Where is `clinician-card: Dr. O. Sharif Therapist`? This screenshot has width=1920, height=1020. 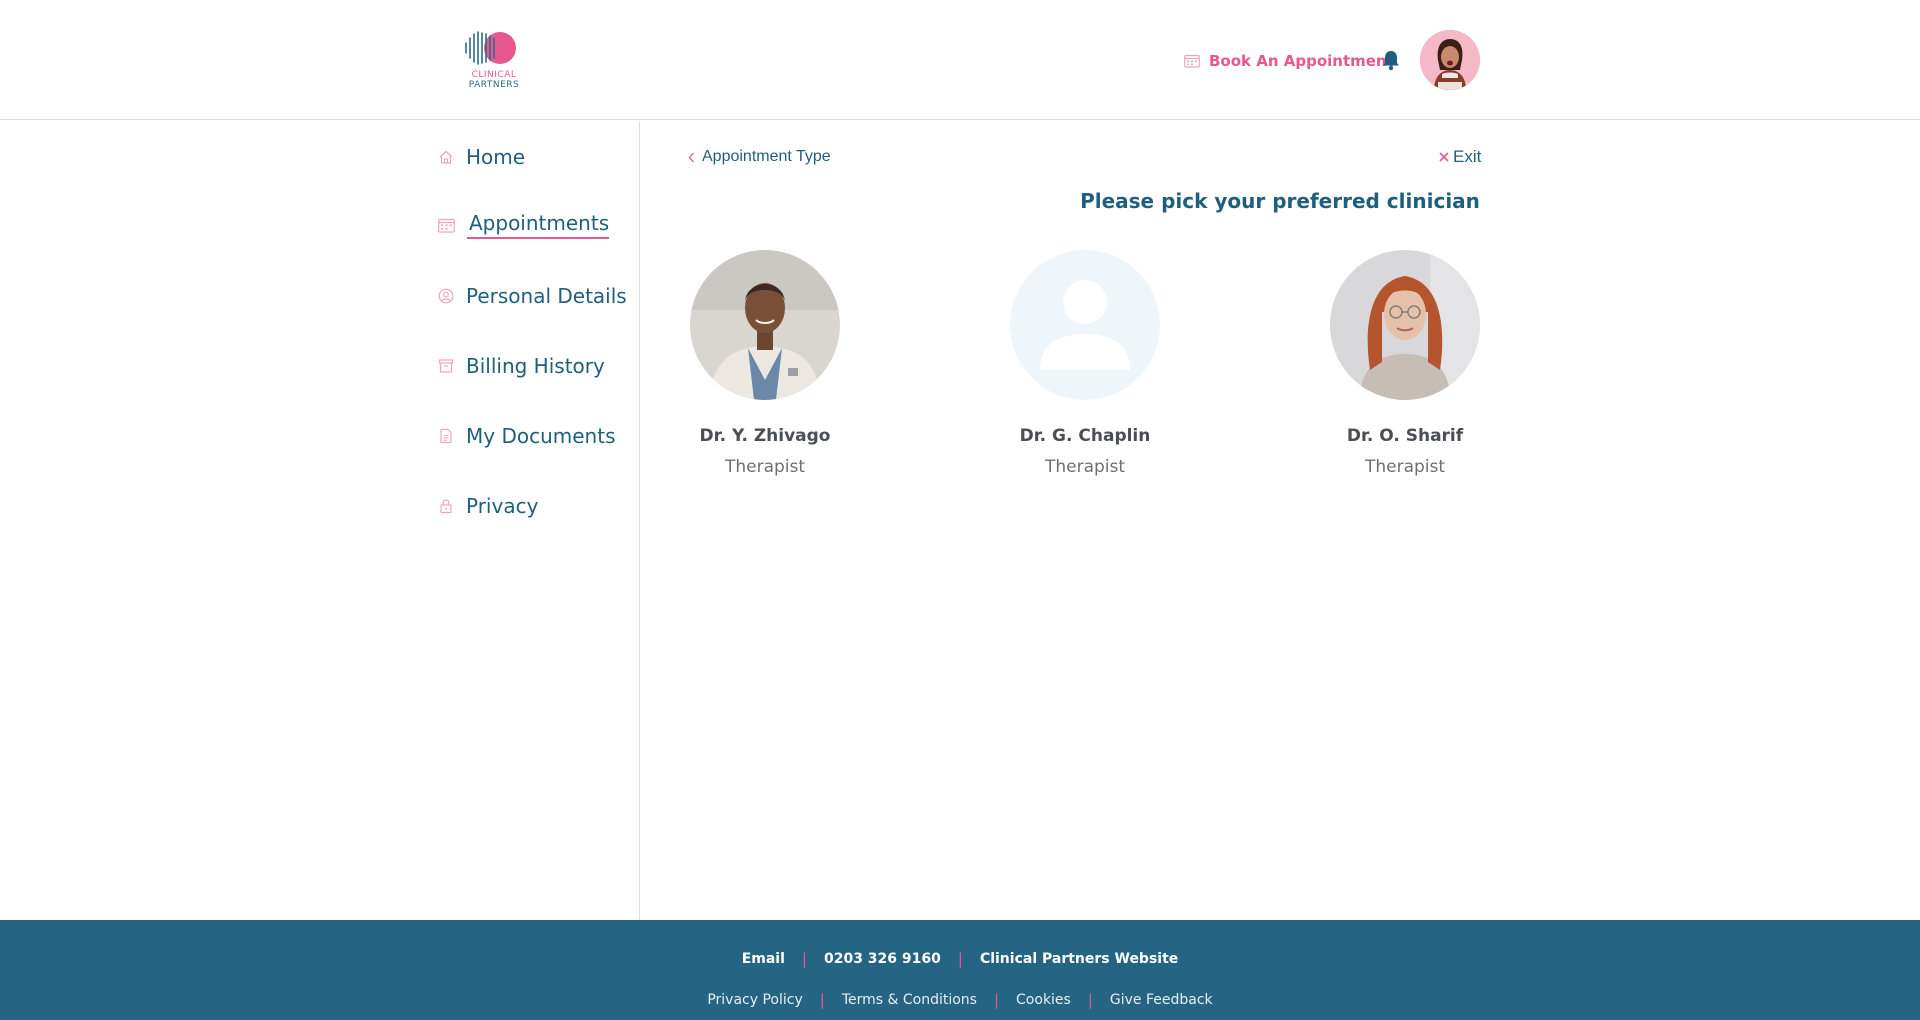 clinician-card: Dr. O. Sharif Therapist is located at coordinates (1405, 363).